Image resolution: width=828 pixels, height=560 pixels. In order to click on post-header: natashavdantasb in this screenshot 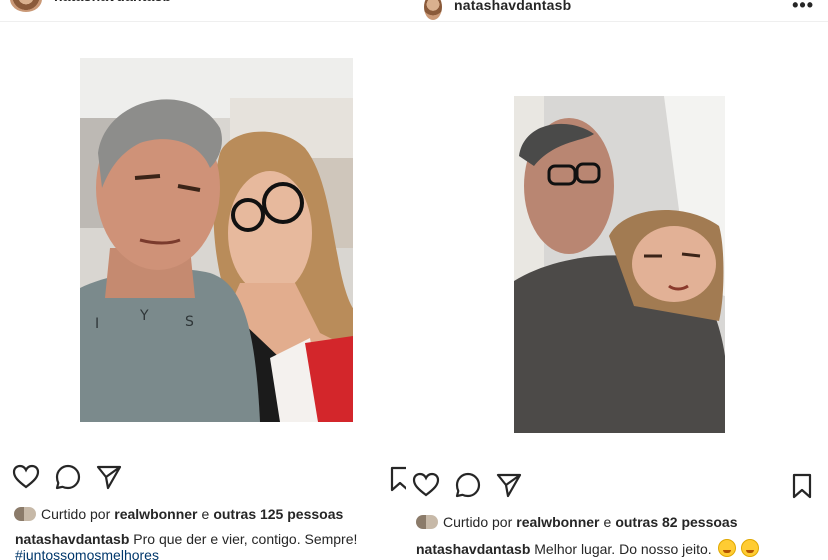, I will do `click(203, 11)`.